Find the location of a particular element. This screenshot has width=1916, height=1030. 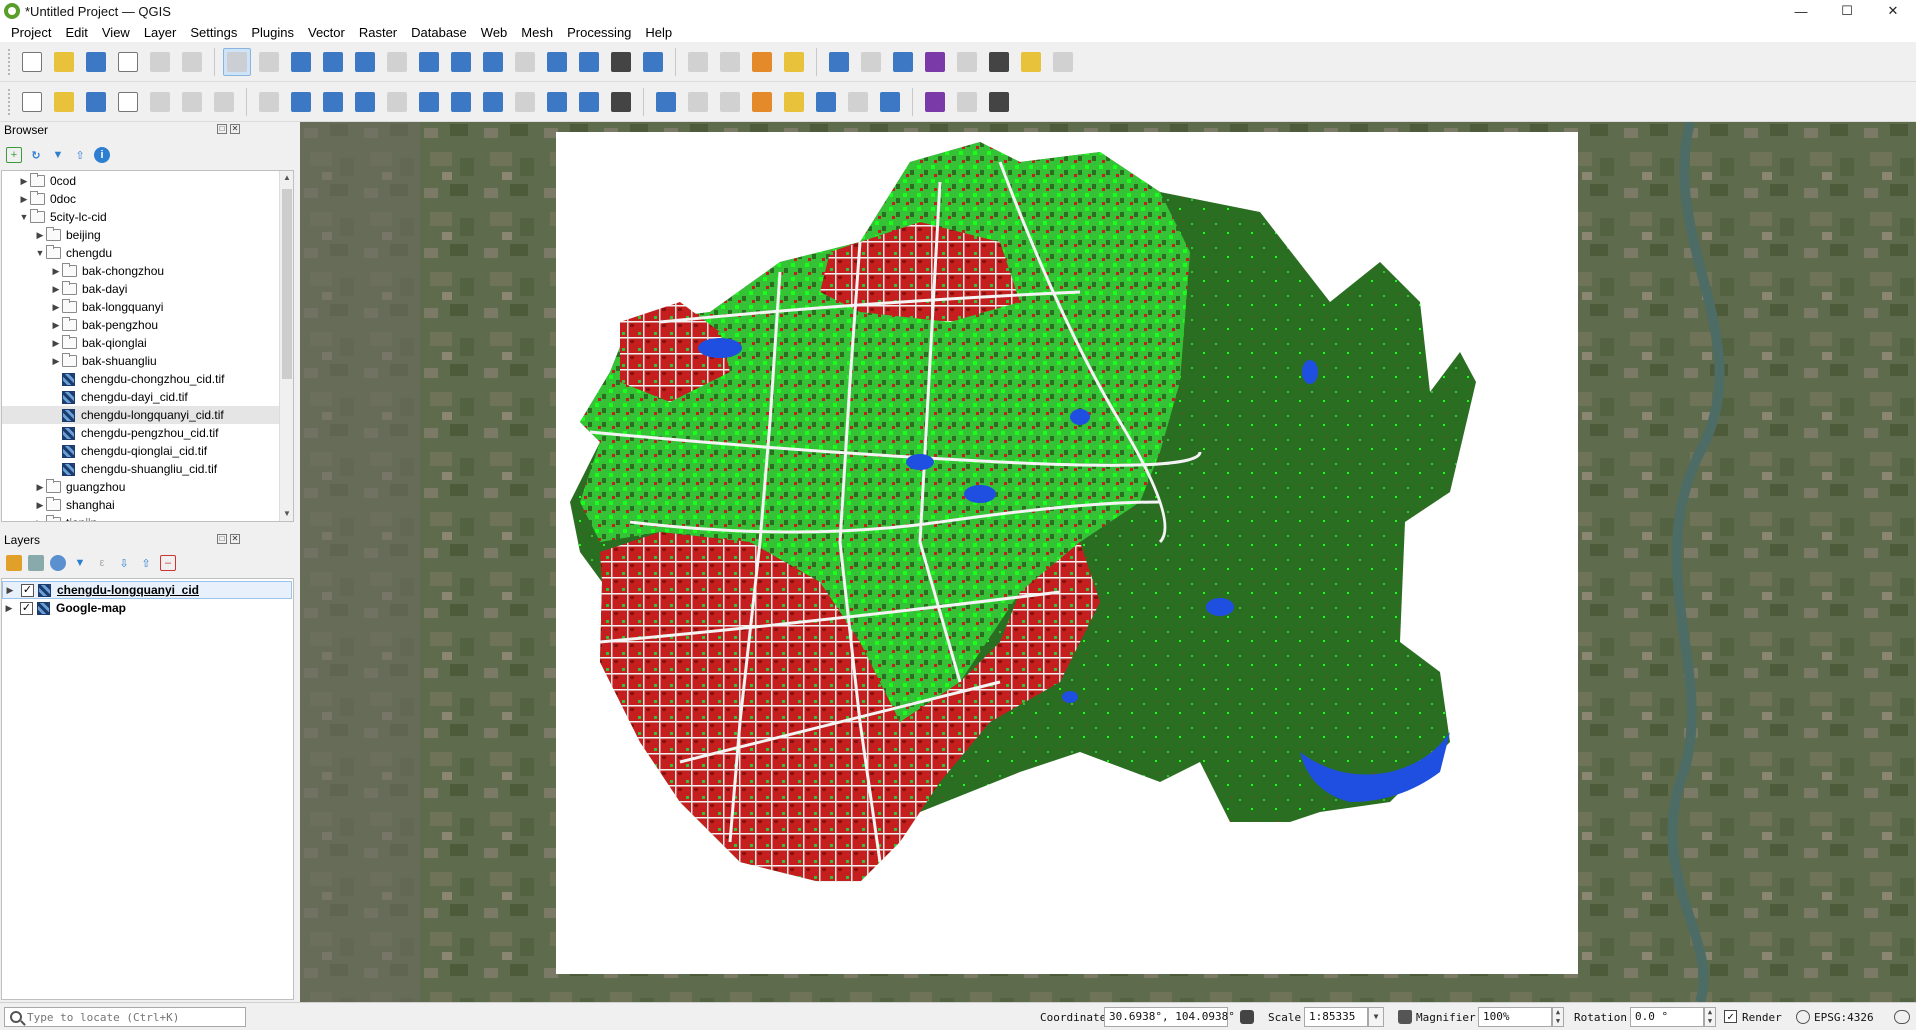

menu-help: Help is located at coordinates (658, 32).